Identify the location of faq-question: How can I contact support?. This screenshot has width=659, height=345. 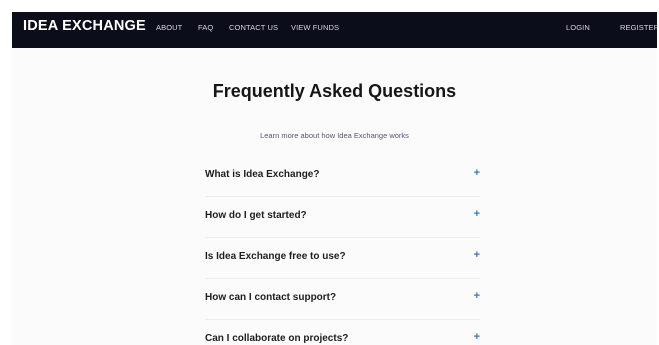
(271, 297).